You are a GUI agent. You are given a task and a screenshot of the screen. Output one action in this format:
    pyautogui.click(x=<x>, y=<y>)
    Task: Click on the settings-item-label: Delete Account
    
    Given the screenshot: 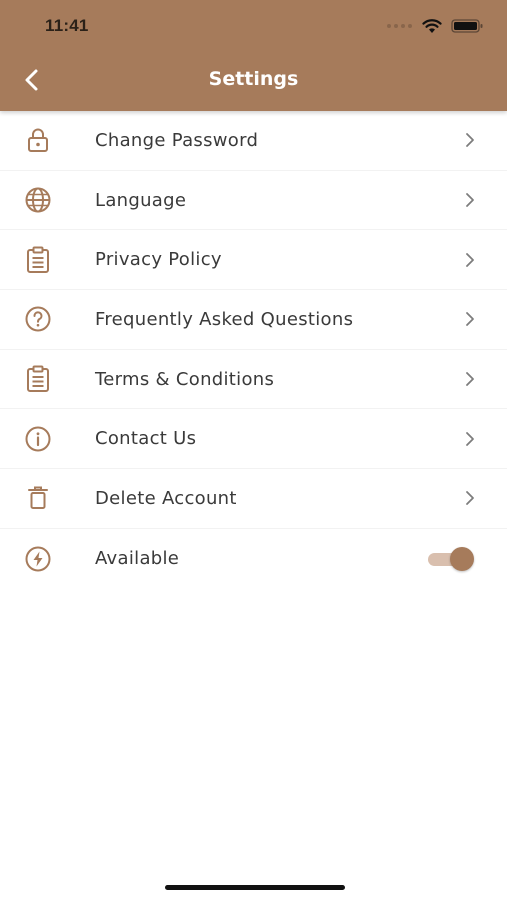 What is the action you would take?
    pyautogui.click(x=166, y=498)
    